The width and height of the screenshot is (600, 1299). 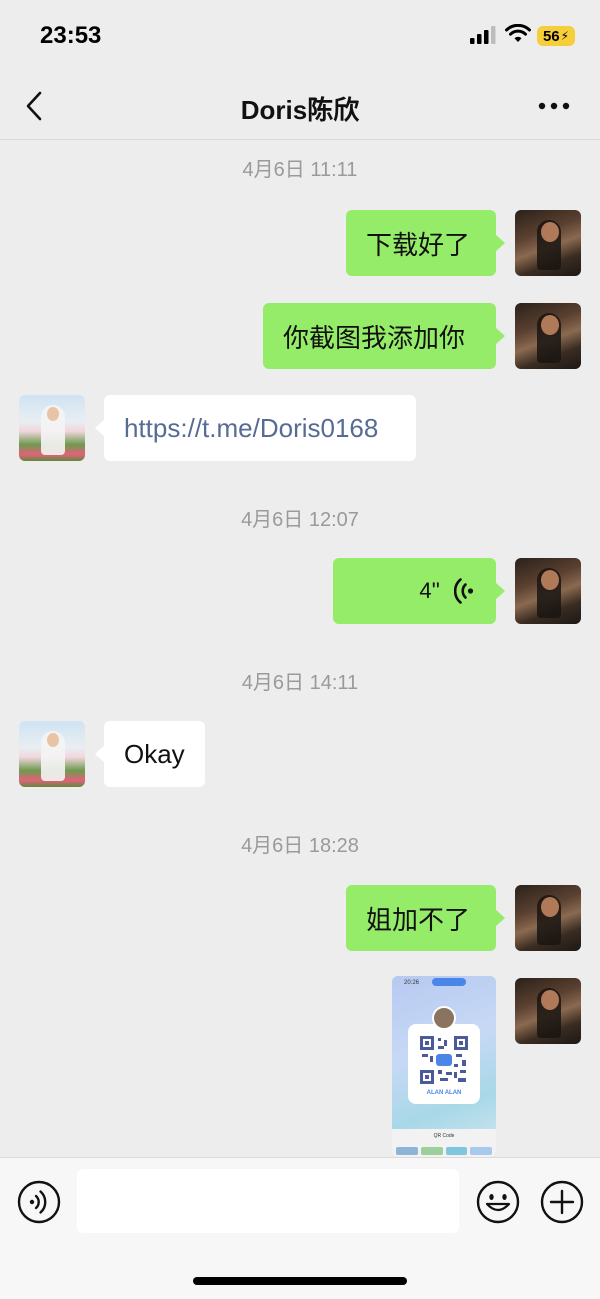 What do you see at coordinates (300, 520) in the screenshot?
I see `message-timestamp: 4月6日 12:07` at bounding box center [300, 520].